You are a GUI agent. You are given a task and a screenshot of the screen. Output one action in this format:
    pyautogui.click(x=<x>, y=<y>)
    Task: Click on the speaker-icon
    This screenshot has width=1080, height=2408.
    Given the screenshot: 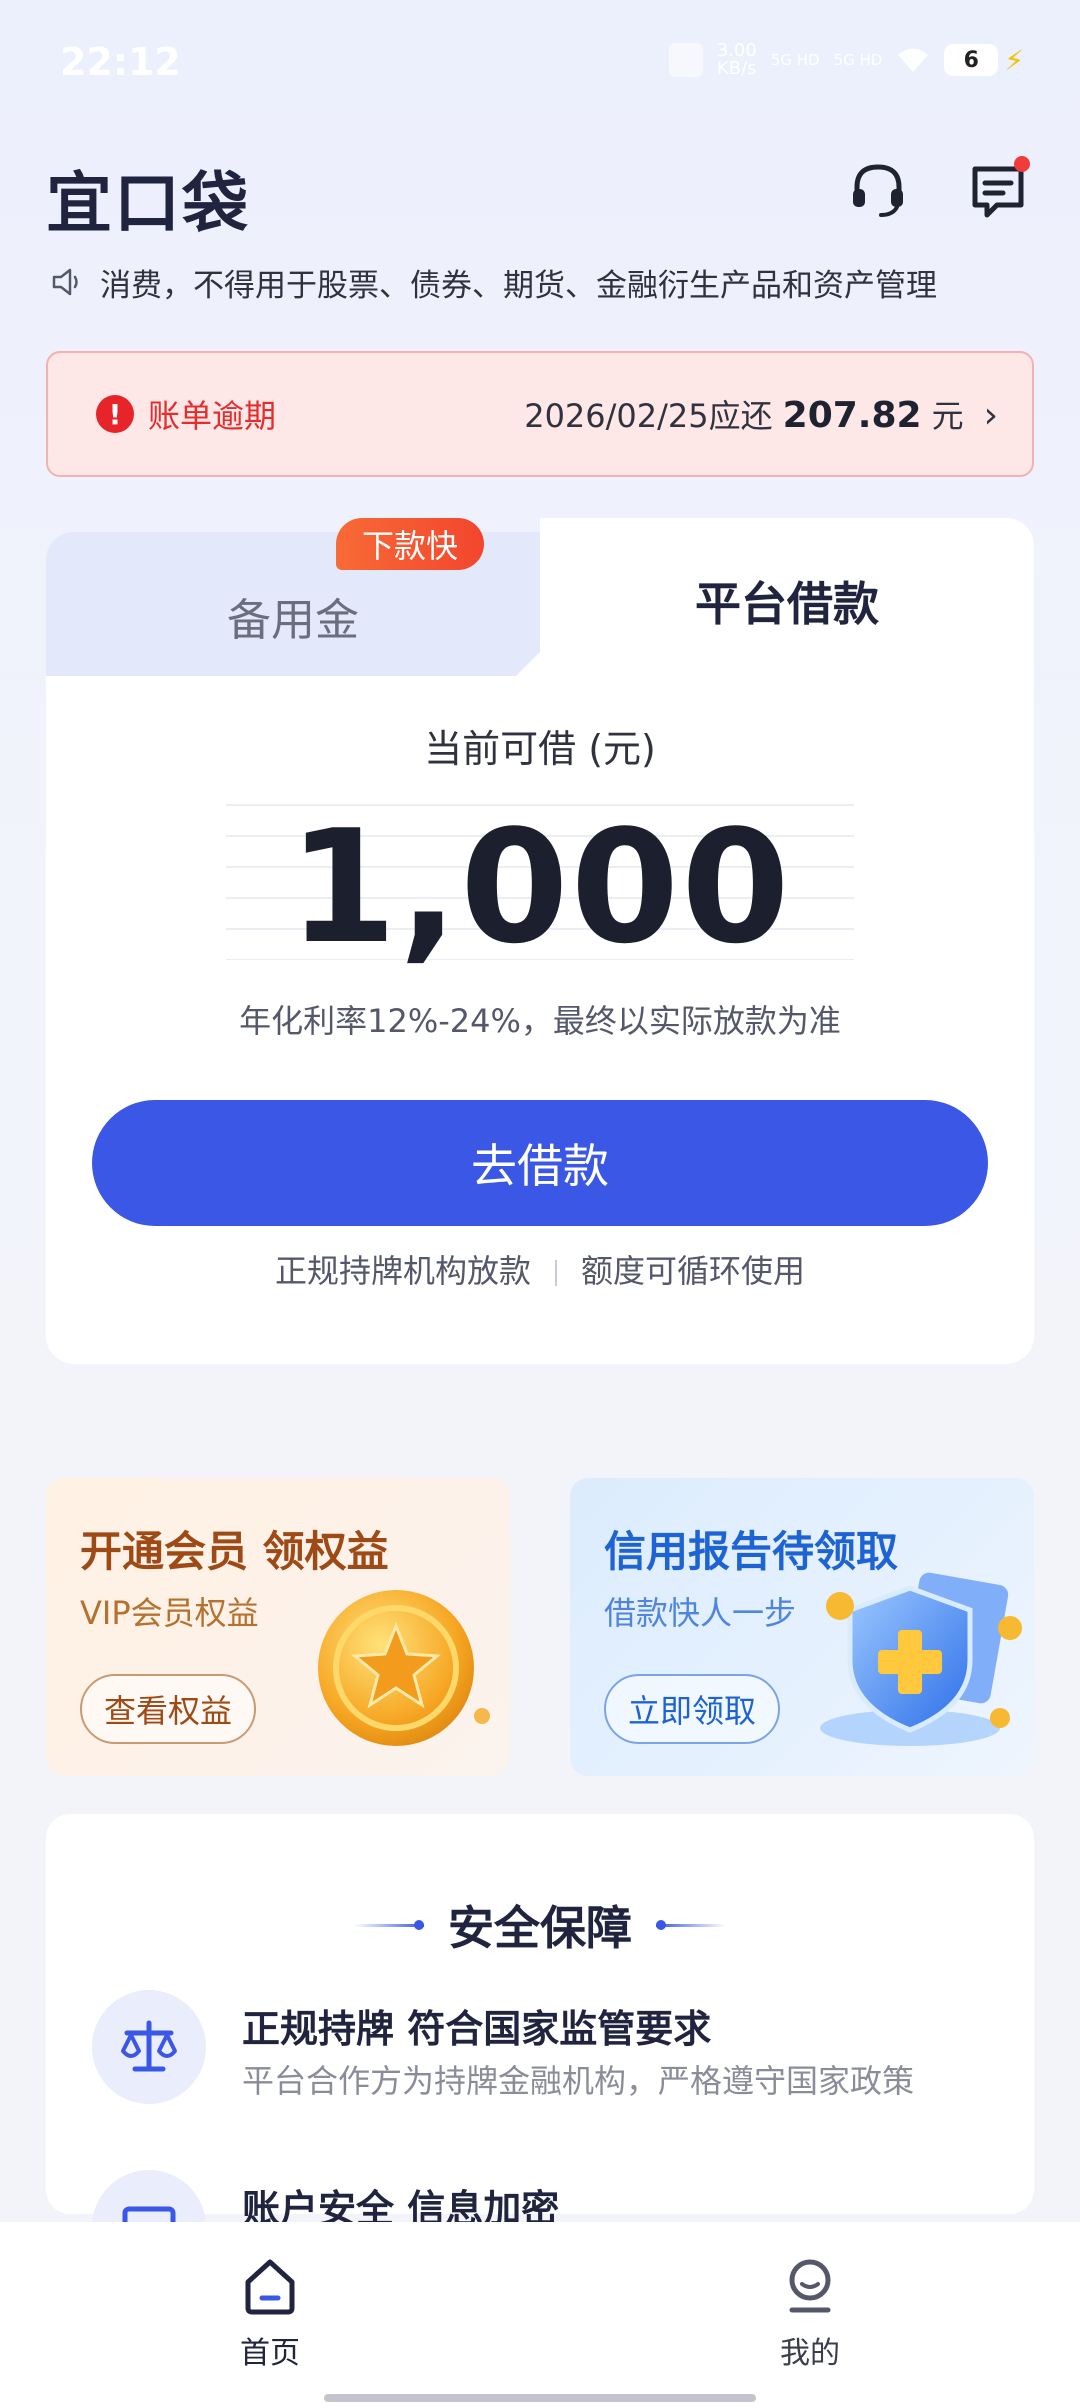 What is the action you would take?
    pyautogui.click(x=65, y=282)
    